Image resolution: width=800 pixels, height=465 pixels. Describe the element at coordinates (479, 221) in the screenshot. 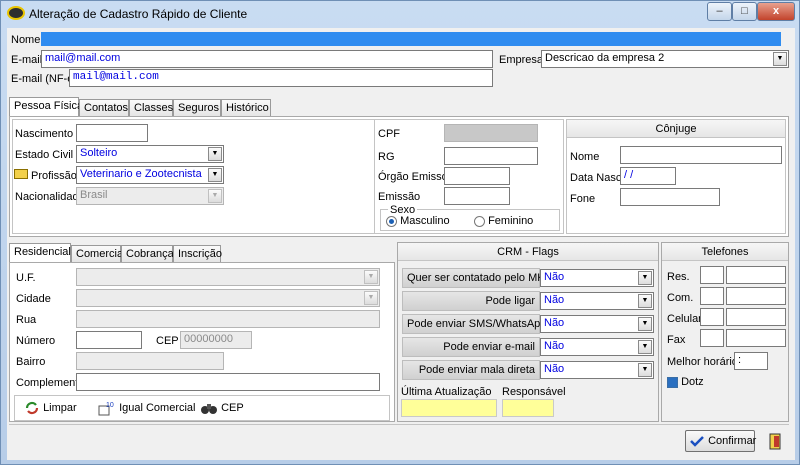

I see `radio-unselected-icon` at that location.